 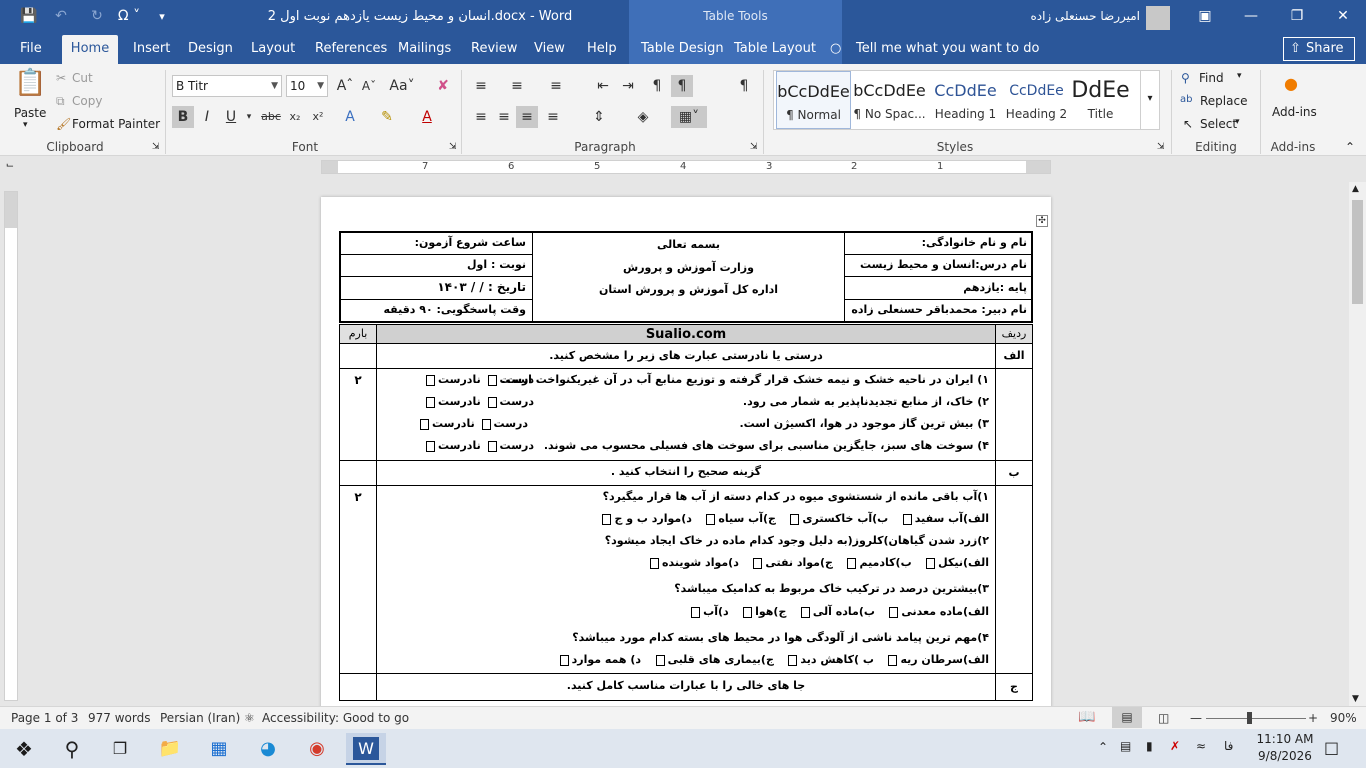 What do you see at coordinates (1249, 718) in the screenshot?
I see `zoom-slider-thumb` at bounding box center [1249, 718].